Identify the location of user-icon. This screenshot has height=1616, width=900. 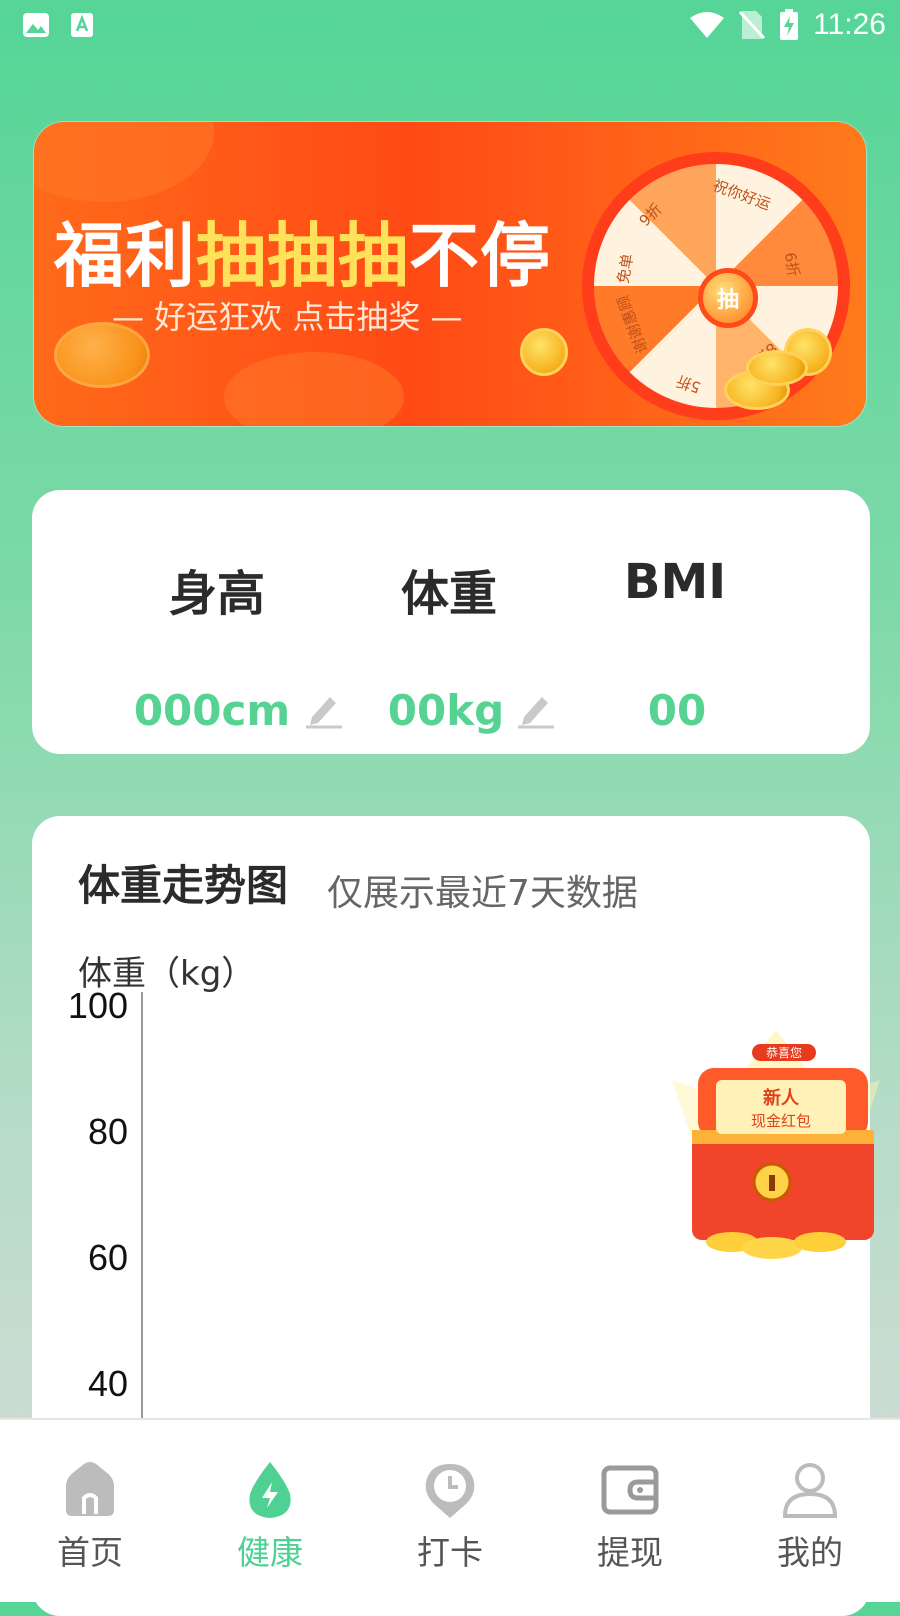
(810, 1490).